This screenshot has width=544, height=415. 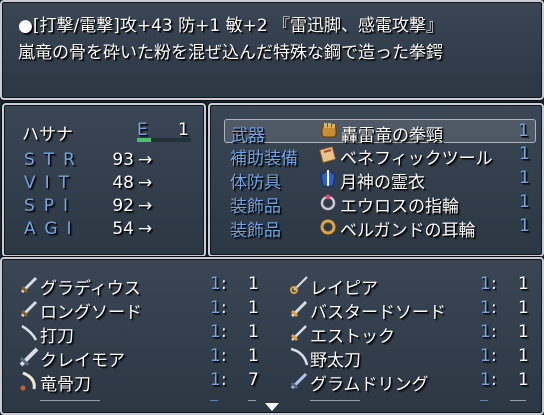 What do you see at coordinates (51, 206) in the screenshot?
I see `stat-name: SPI` at bounding box center [51, 206].